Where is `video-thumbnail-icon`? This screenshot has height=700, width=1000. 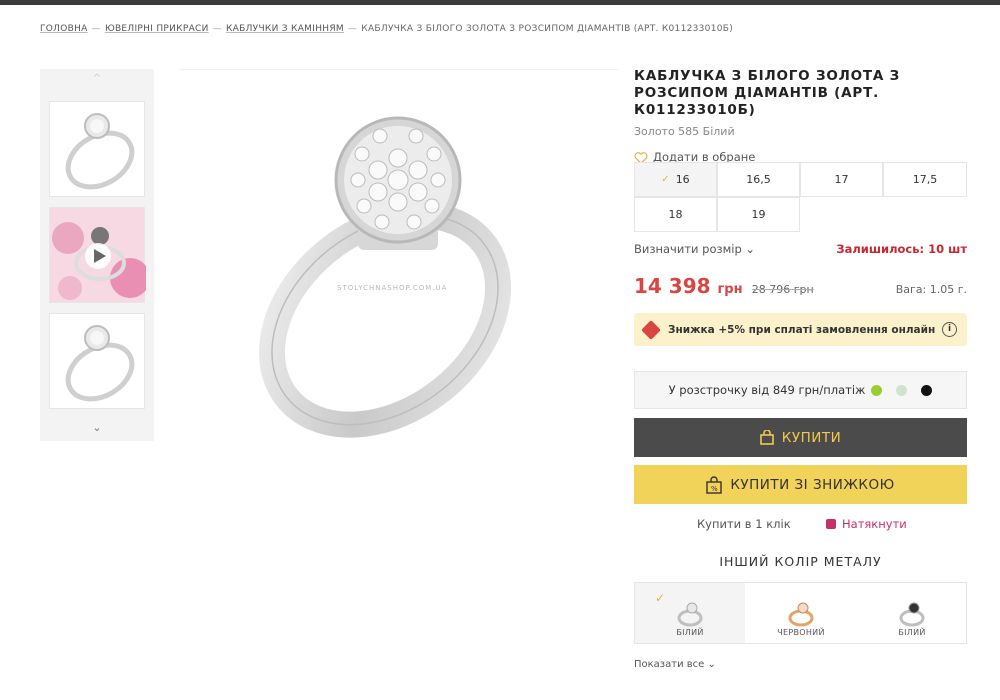 video-thumbnail-icon is located at coordinates (101, 261).